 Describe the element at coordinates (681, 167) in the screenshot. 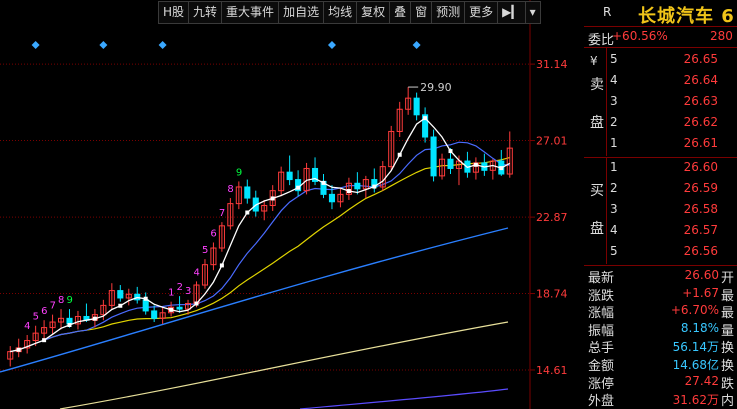

I see `order-price: 26.60` at that location.